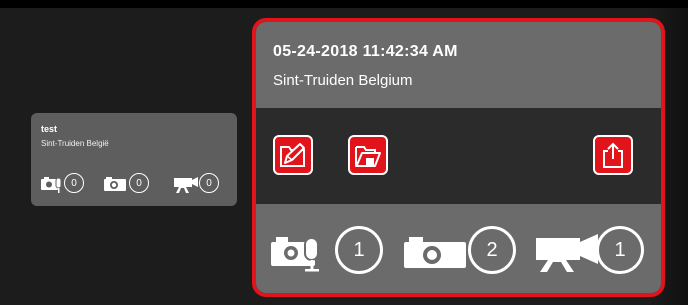 The image size is (688, 305). What do you see at coordinates (343, 80) in the screenshot?
I see `record-location: Sint-Truiden Belgium` at bounding box center [343, 80].